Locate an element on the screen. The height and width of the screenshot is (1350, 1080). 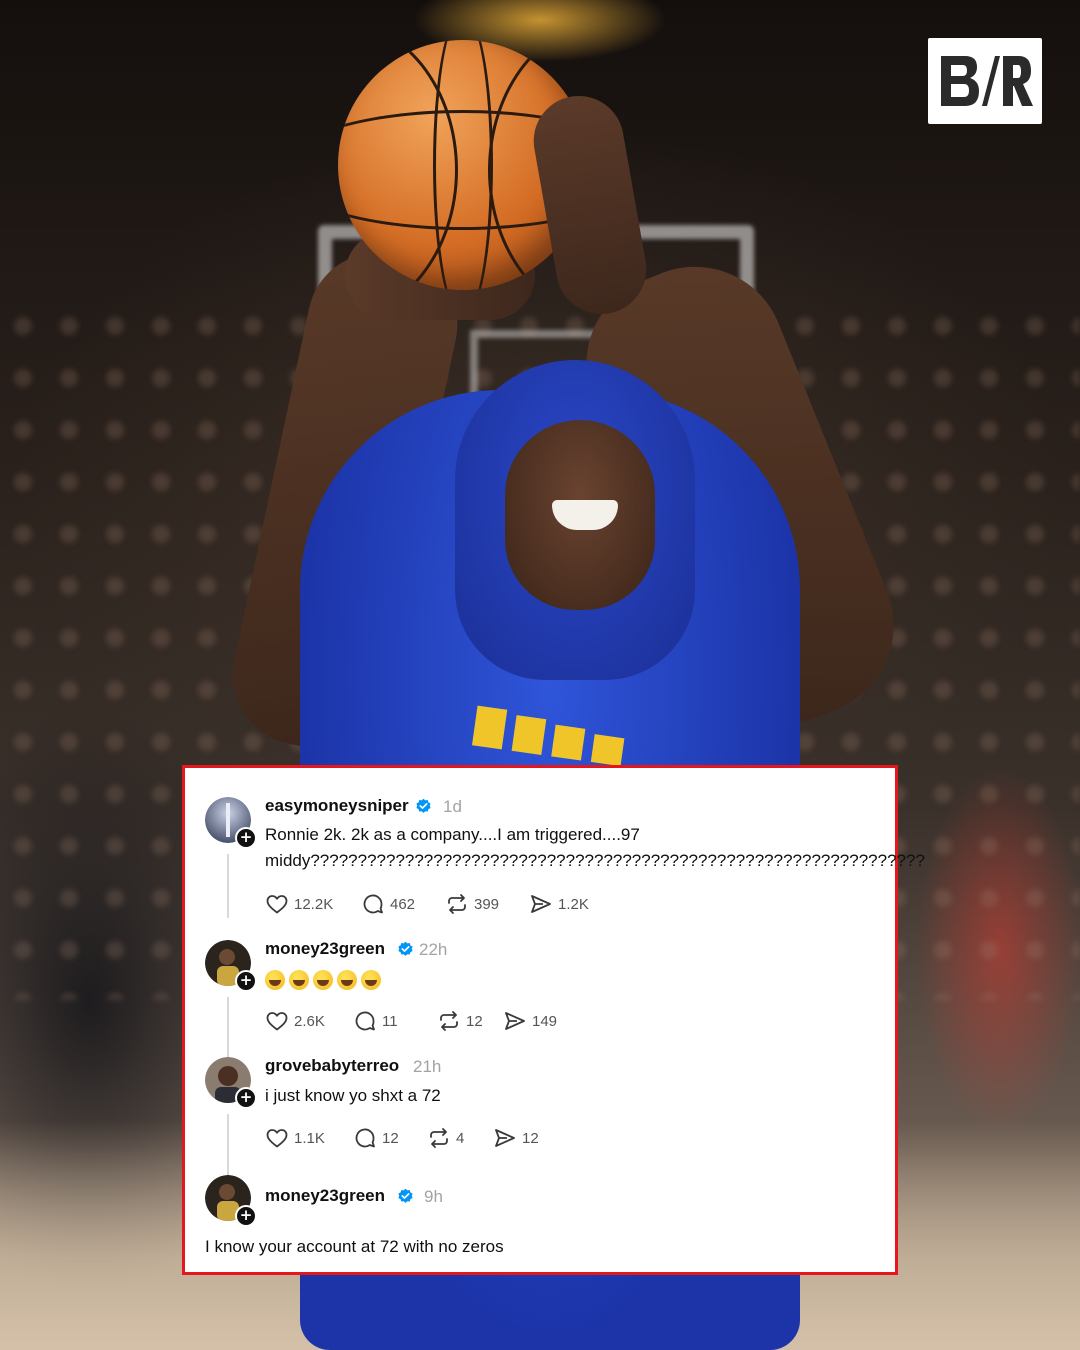
br-logo-icon is located at coordinates (987, 81).